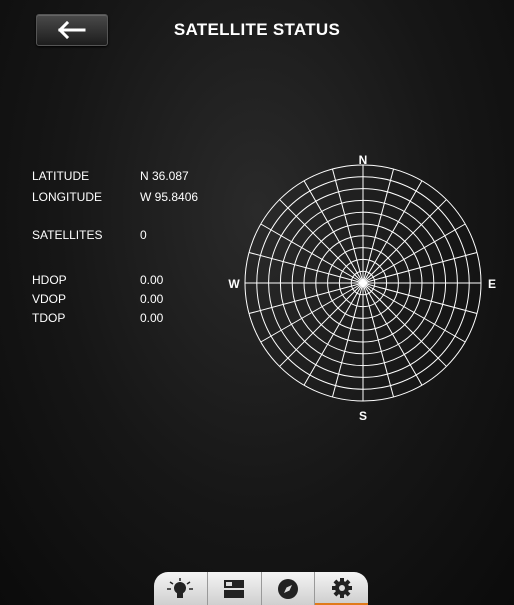 The image size is (514, 605). I want to click on vdop-row: VDOP 0.00, so click(142, 300).